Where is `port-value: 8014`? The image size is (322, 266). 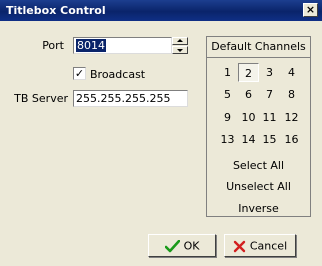
port-value: 8014 is located at coordinates (91, 45).